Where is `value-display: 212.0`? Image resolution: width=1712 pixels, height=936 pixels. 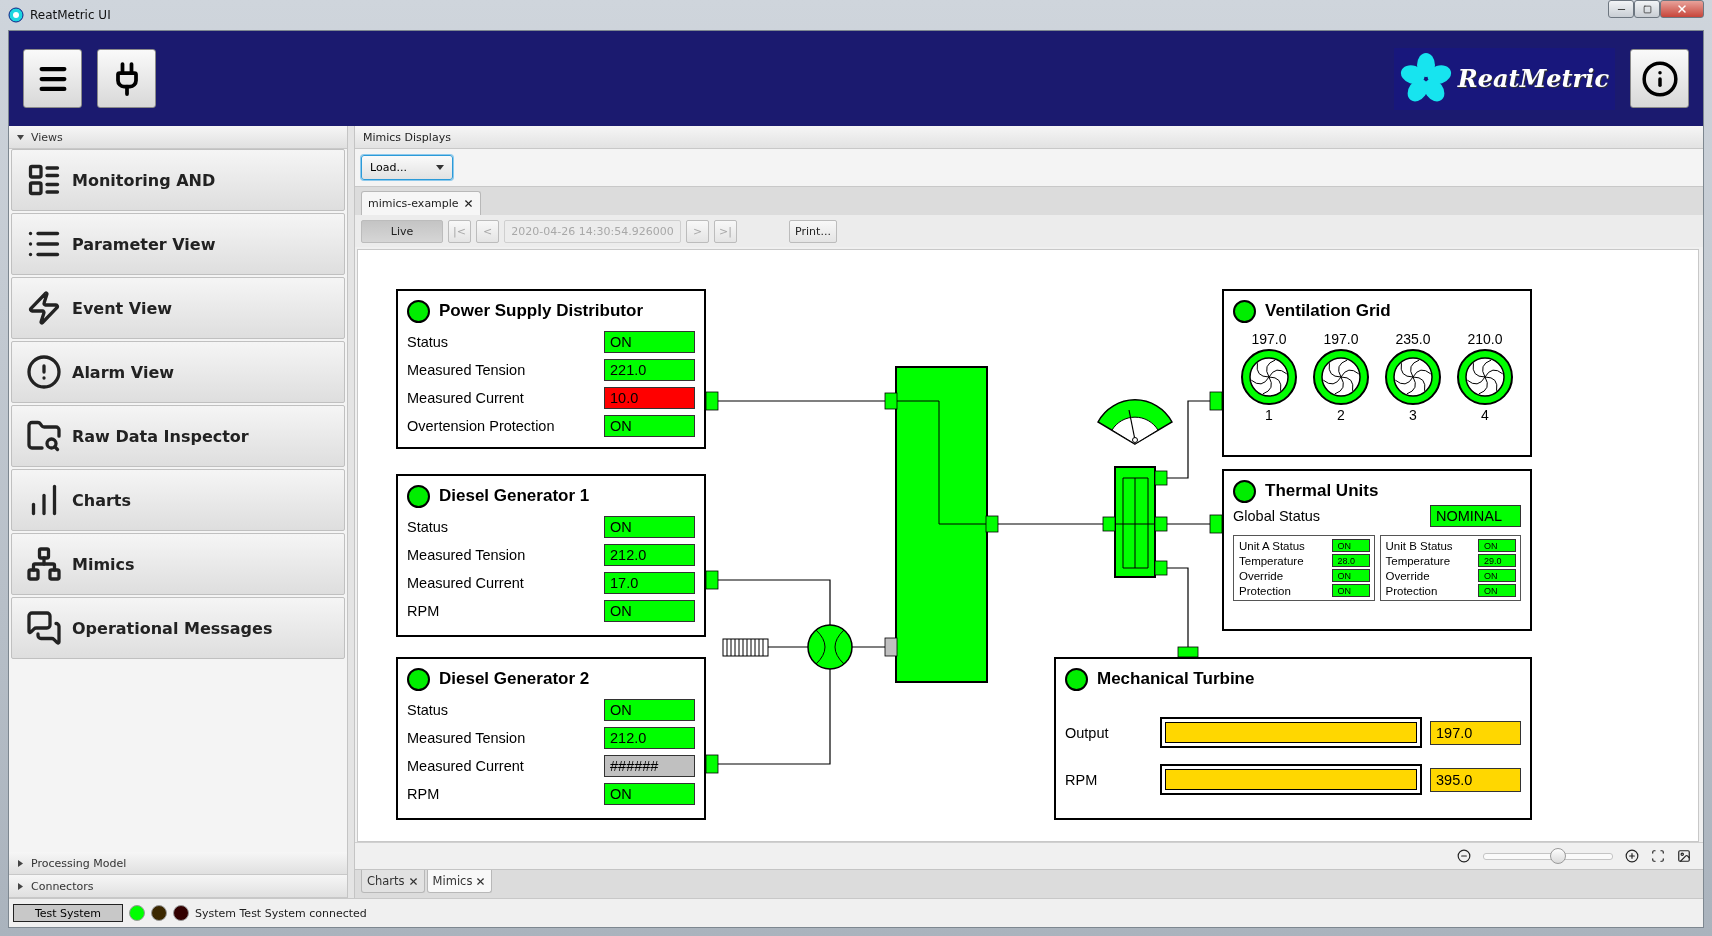 value-display: 212.0 is located at coordinates (649, 738).